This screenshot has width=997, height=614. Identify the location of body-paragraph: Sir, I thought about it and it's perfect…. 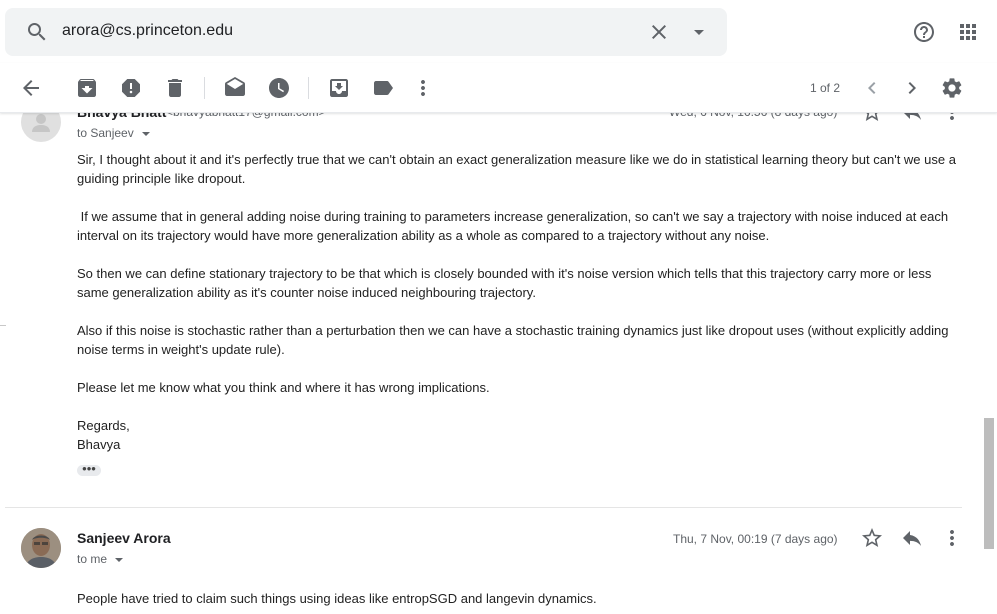
(518, 169).